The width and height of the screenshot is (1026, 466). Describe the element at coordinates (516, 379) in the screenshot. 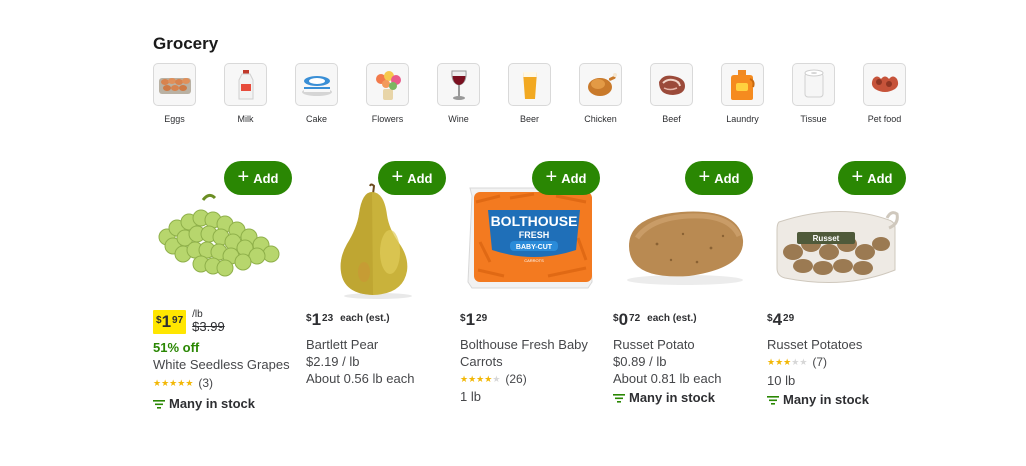

I see `review-count: (26)` at that location.